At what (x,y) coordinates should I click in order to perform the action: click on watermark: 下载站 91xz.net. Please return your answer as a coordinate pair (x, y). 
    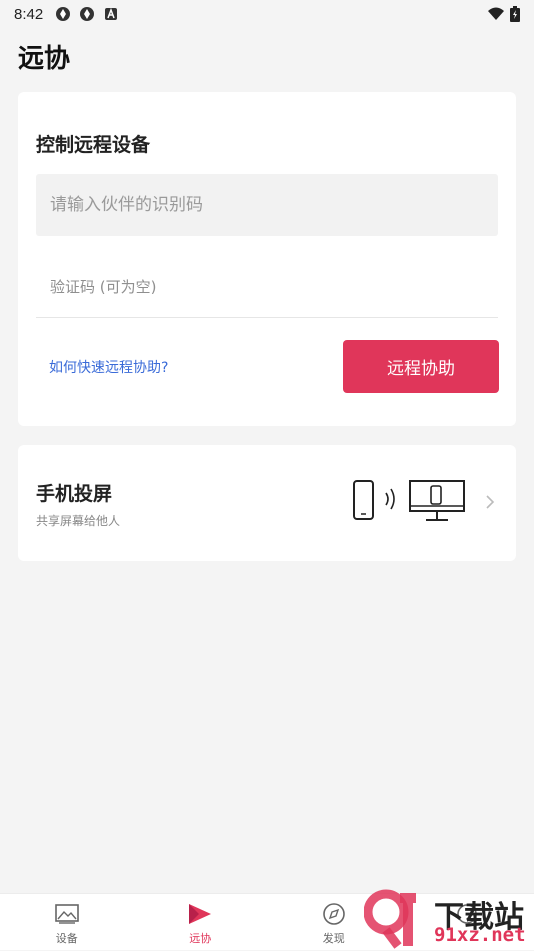
    Looking at the image, I should click on (449, 919).